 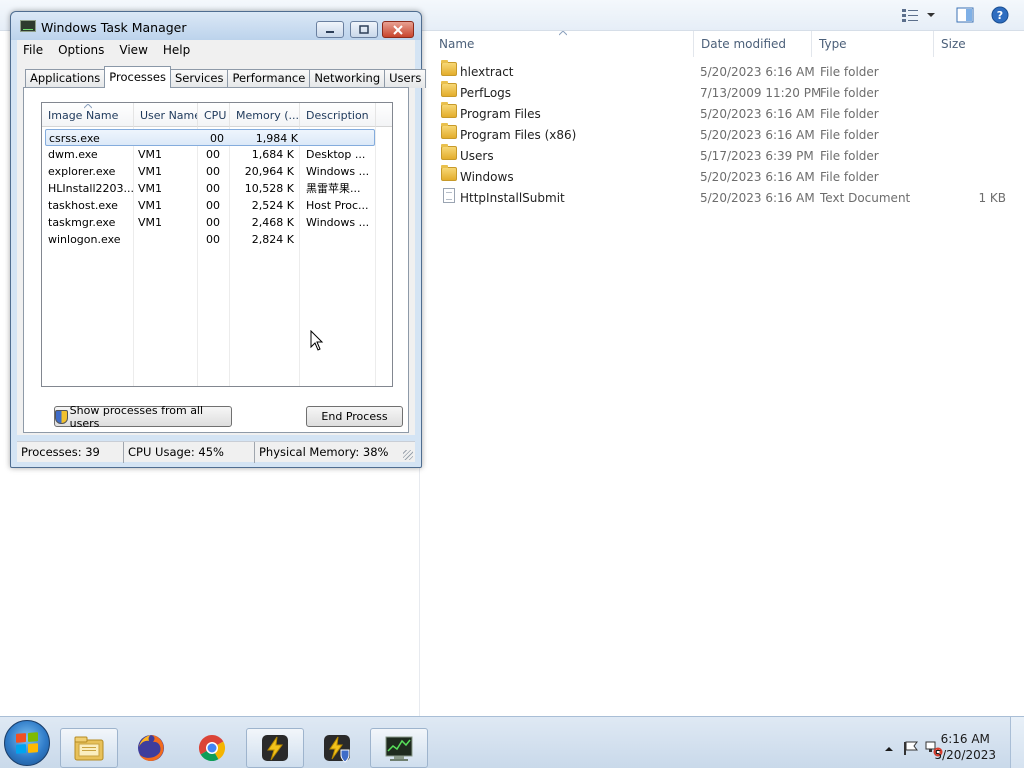 I want to click on file-row: Users 5/17/2023 6:39 PM File folder, so click(x=728, y=155).